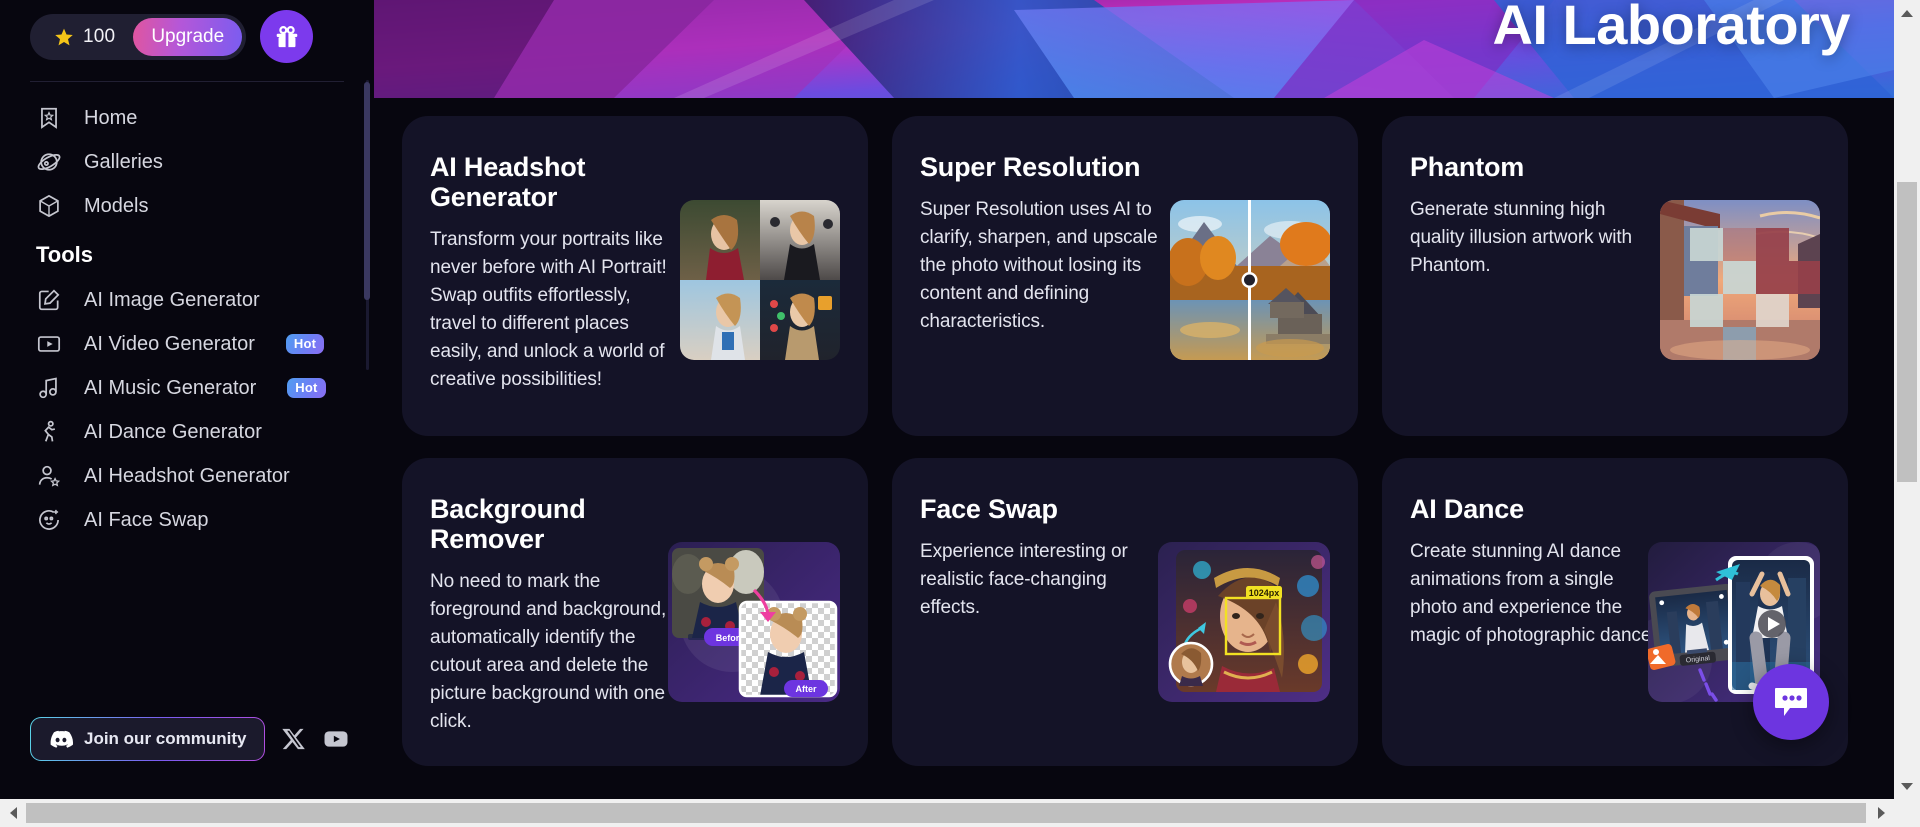 This screenshot has height=827, width=1920. What do you see at coordinates (191, 162) in the screenshot?
I see `sidebar-item-galleries: Galleries` at bounding box center [191, 162].